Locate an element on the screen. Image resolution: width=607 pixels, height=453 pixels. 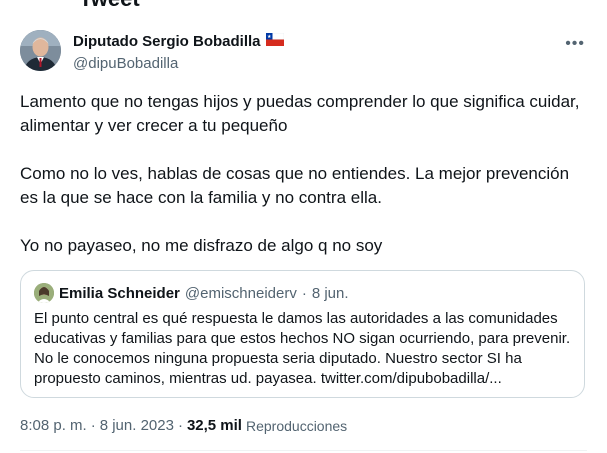
author-handle: @dipuBobadilla is located at coordinates (178, 64).